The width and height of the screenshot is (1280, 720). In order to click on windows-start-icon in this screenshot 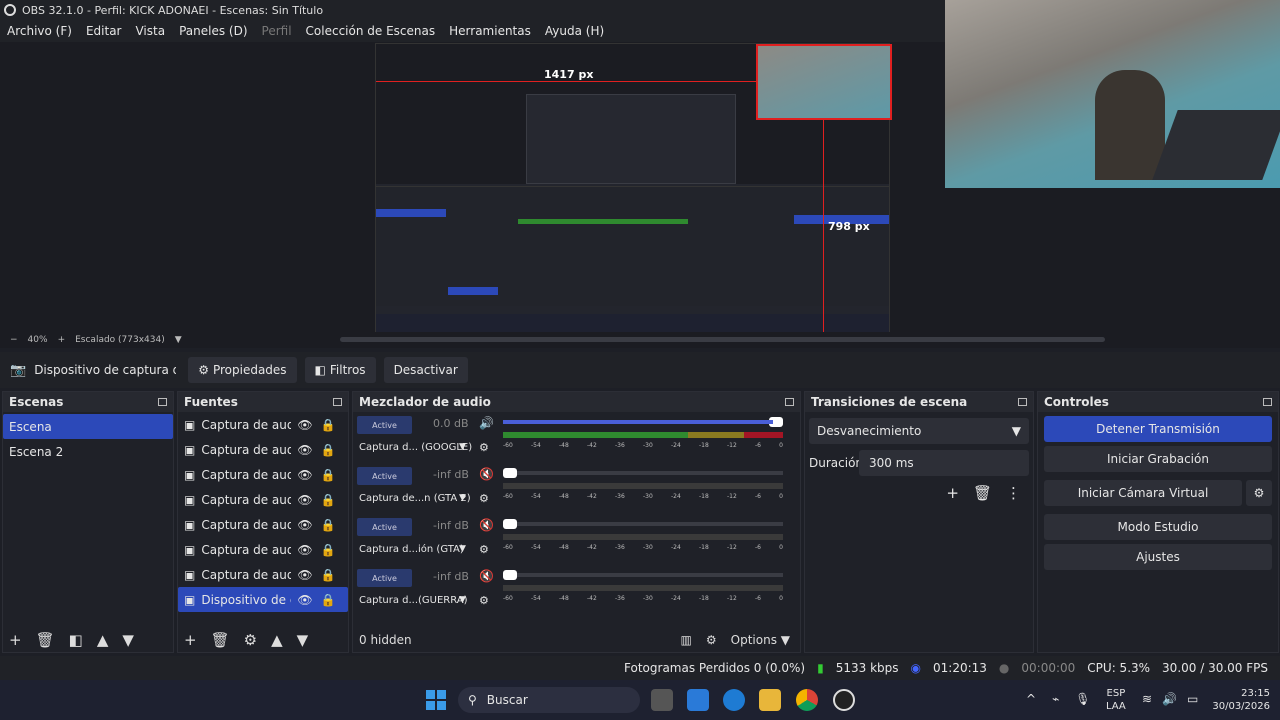, I will do `click(436, 700)`.